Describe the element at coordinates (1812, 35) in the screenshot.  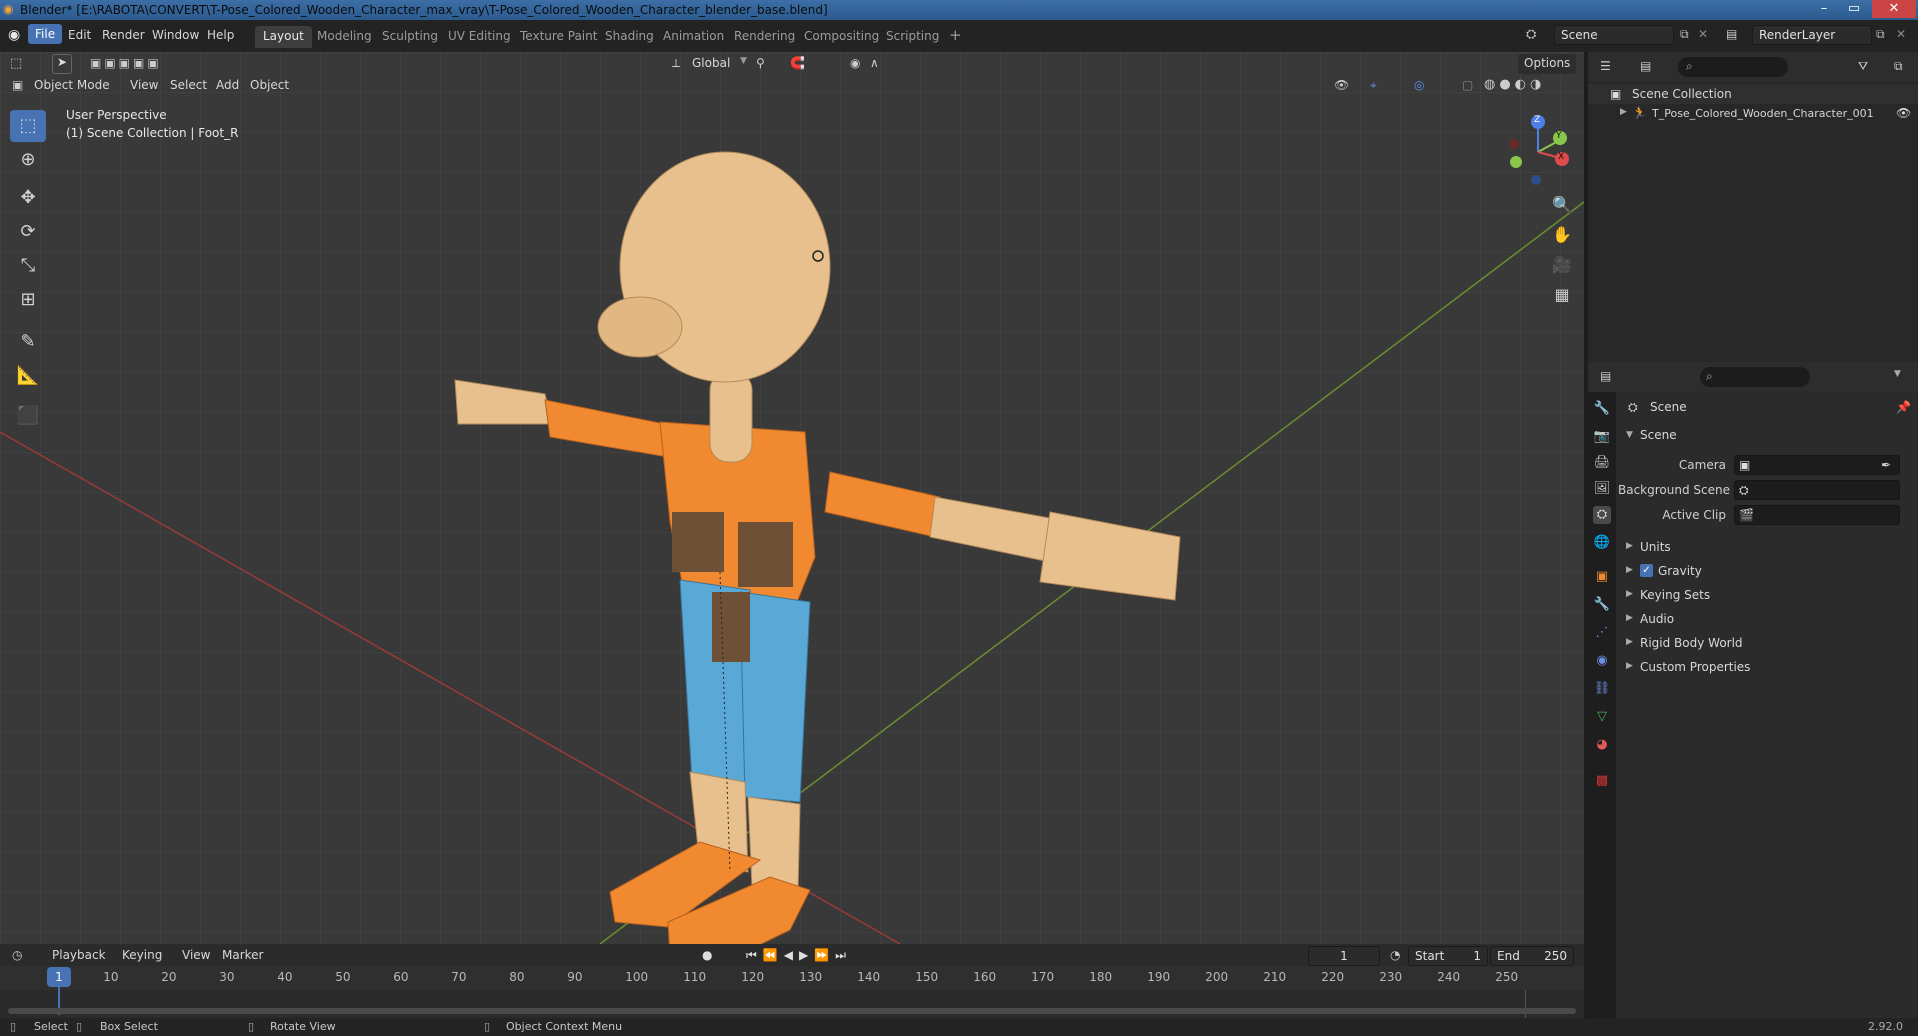
I see `renderlayer-selector: RenderLayer` at that location.